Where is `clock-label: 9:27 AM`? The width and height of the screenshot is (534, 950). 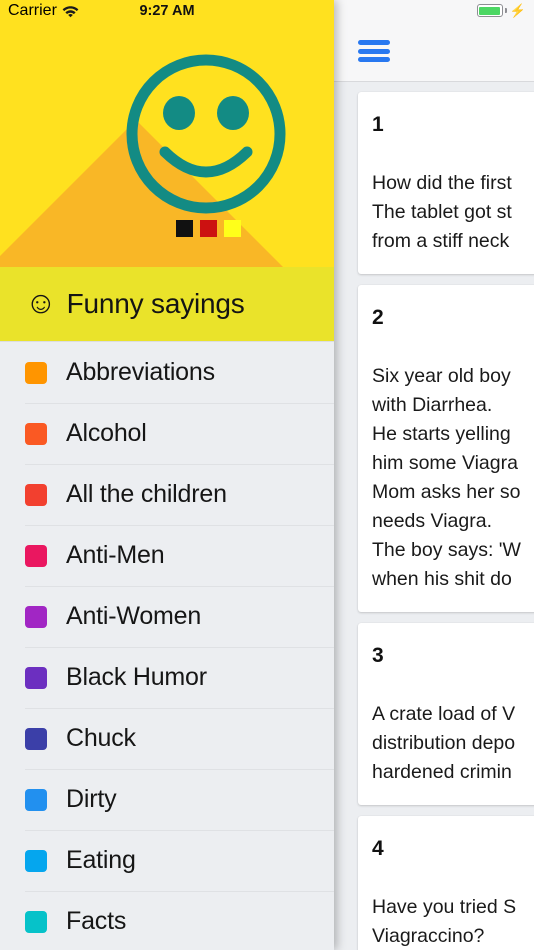 clock-label: 9:27 AM is located at coordinates (167, 11).